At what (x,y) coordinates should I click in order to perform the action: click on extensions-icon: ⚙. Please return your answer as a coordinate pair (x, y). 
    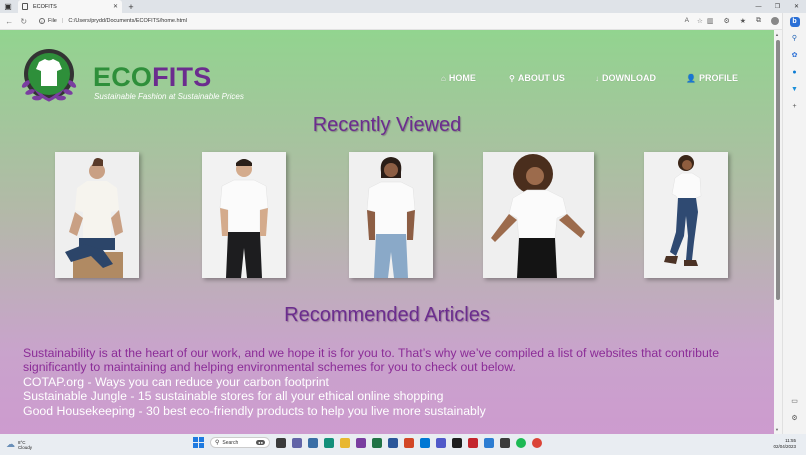
    Looking at the image, I should click on (726, 21).